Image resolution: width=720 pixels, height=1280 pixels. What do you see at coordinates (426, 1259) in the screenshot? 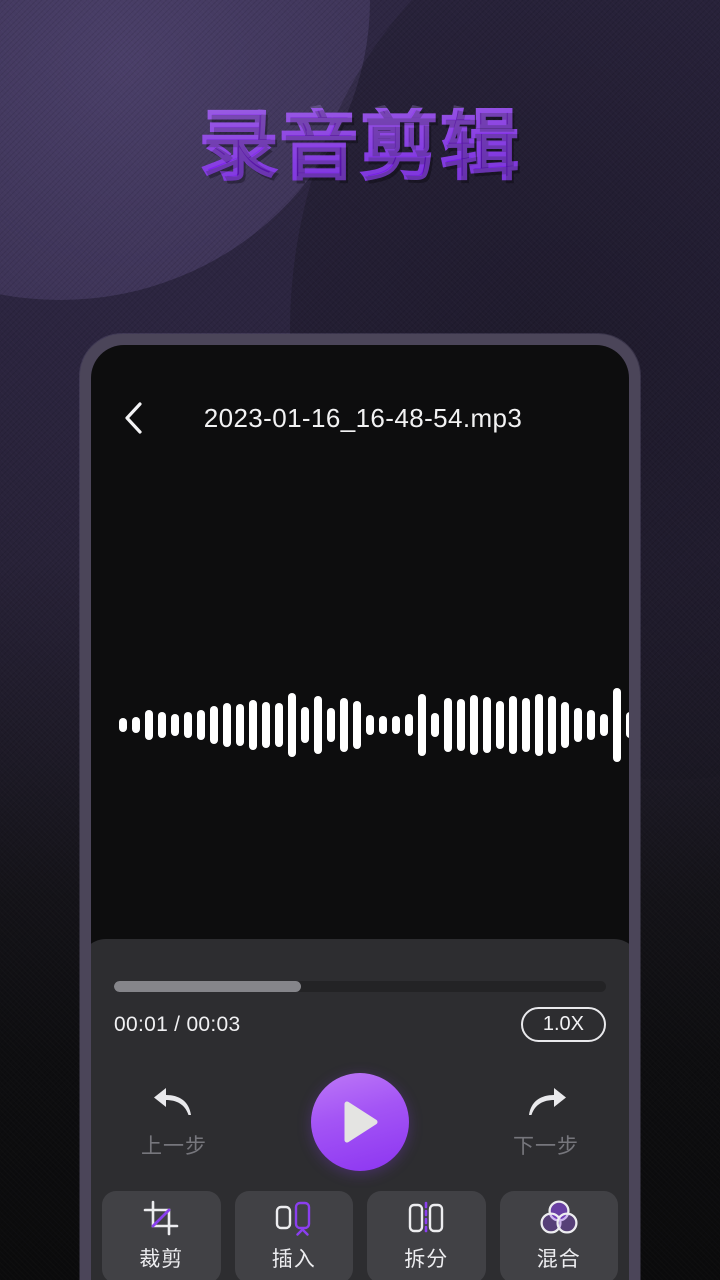
I see `tool-split-label: 拆分` at bounding box center [426, 1259].